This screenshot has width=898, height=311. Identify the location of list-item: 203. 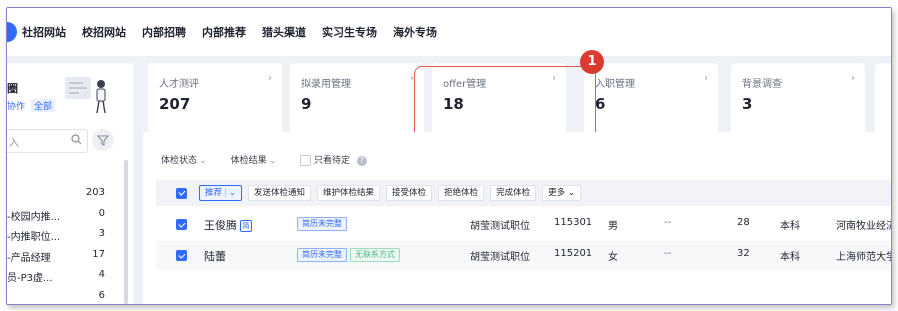
(59, 194).